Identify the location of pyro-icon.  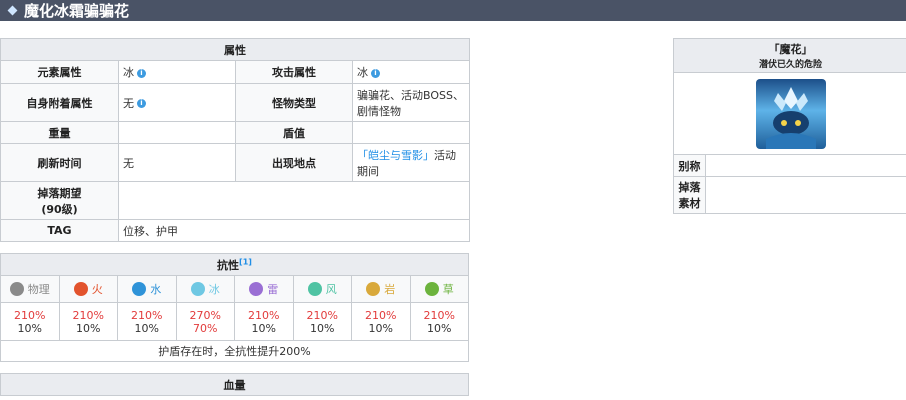
(80, 289).